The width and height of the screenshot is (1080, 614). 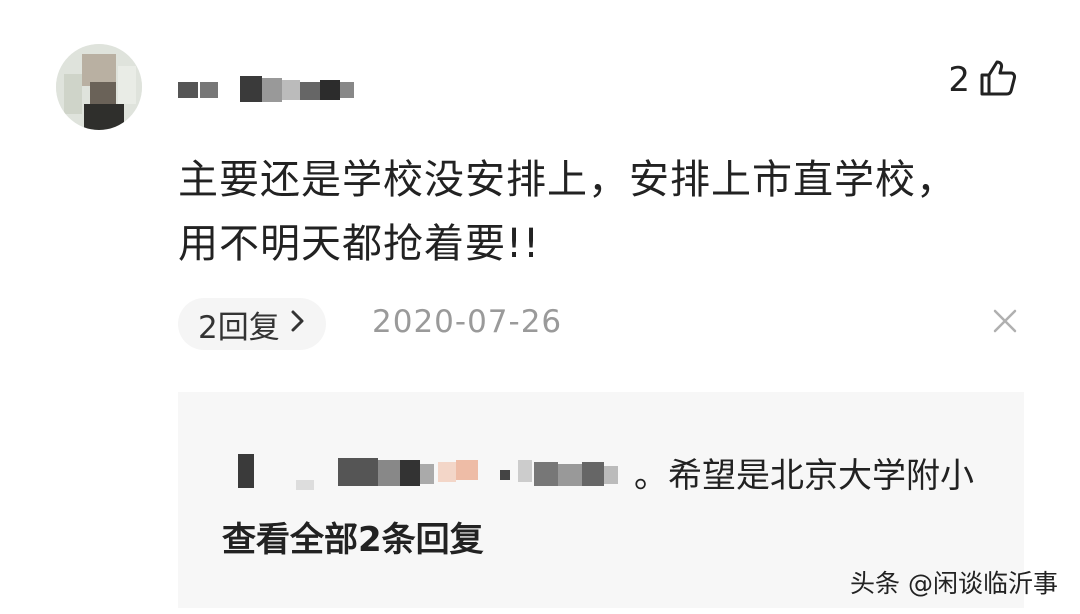 I want to click on replies-label: 2回复, so click(x=239, y=327).